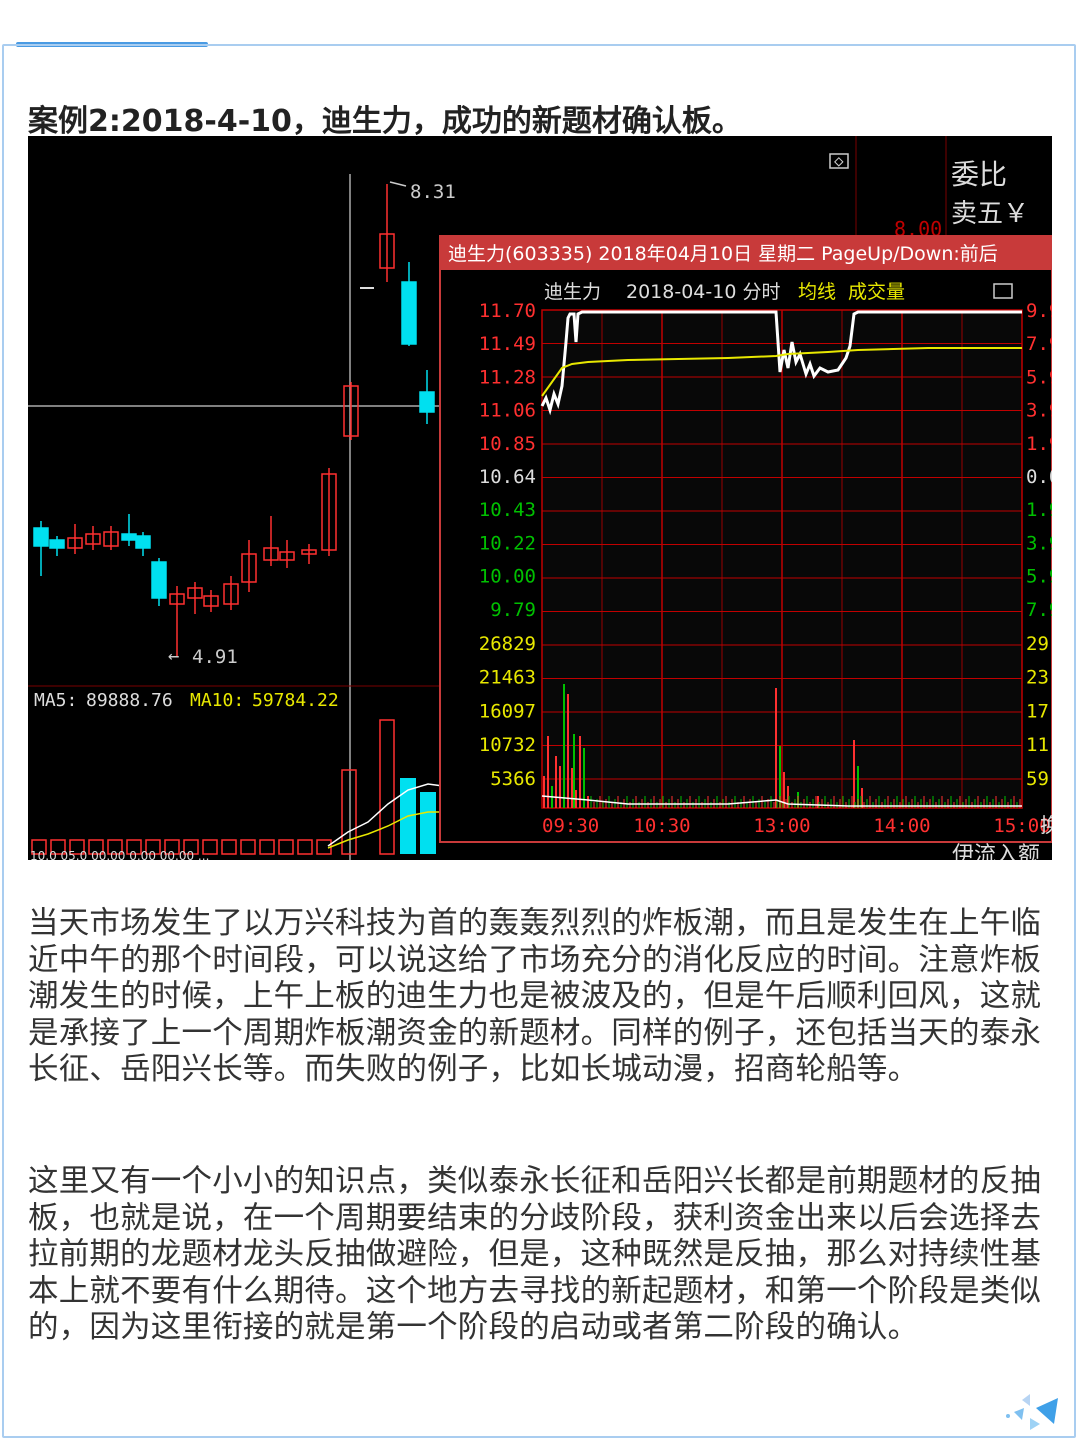 This screenshot has width=1080, height=1442. What do you see at coordinates (996, 851) in the screenshot?
I see `bottom-partial-label: 伊流入额` at bounding box center [996, 851].